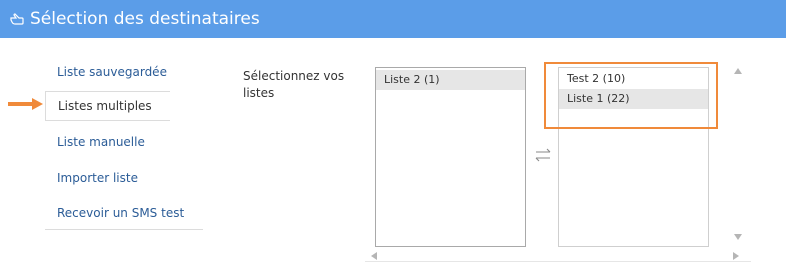 The height and width of the screenshot is (269, 786). I want to click on menu-item-liste-manuelle: Liste manuelle, so click(124, 142).